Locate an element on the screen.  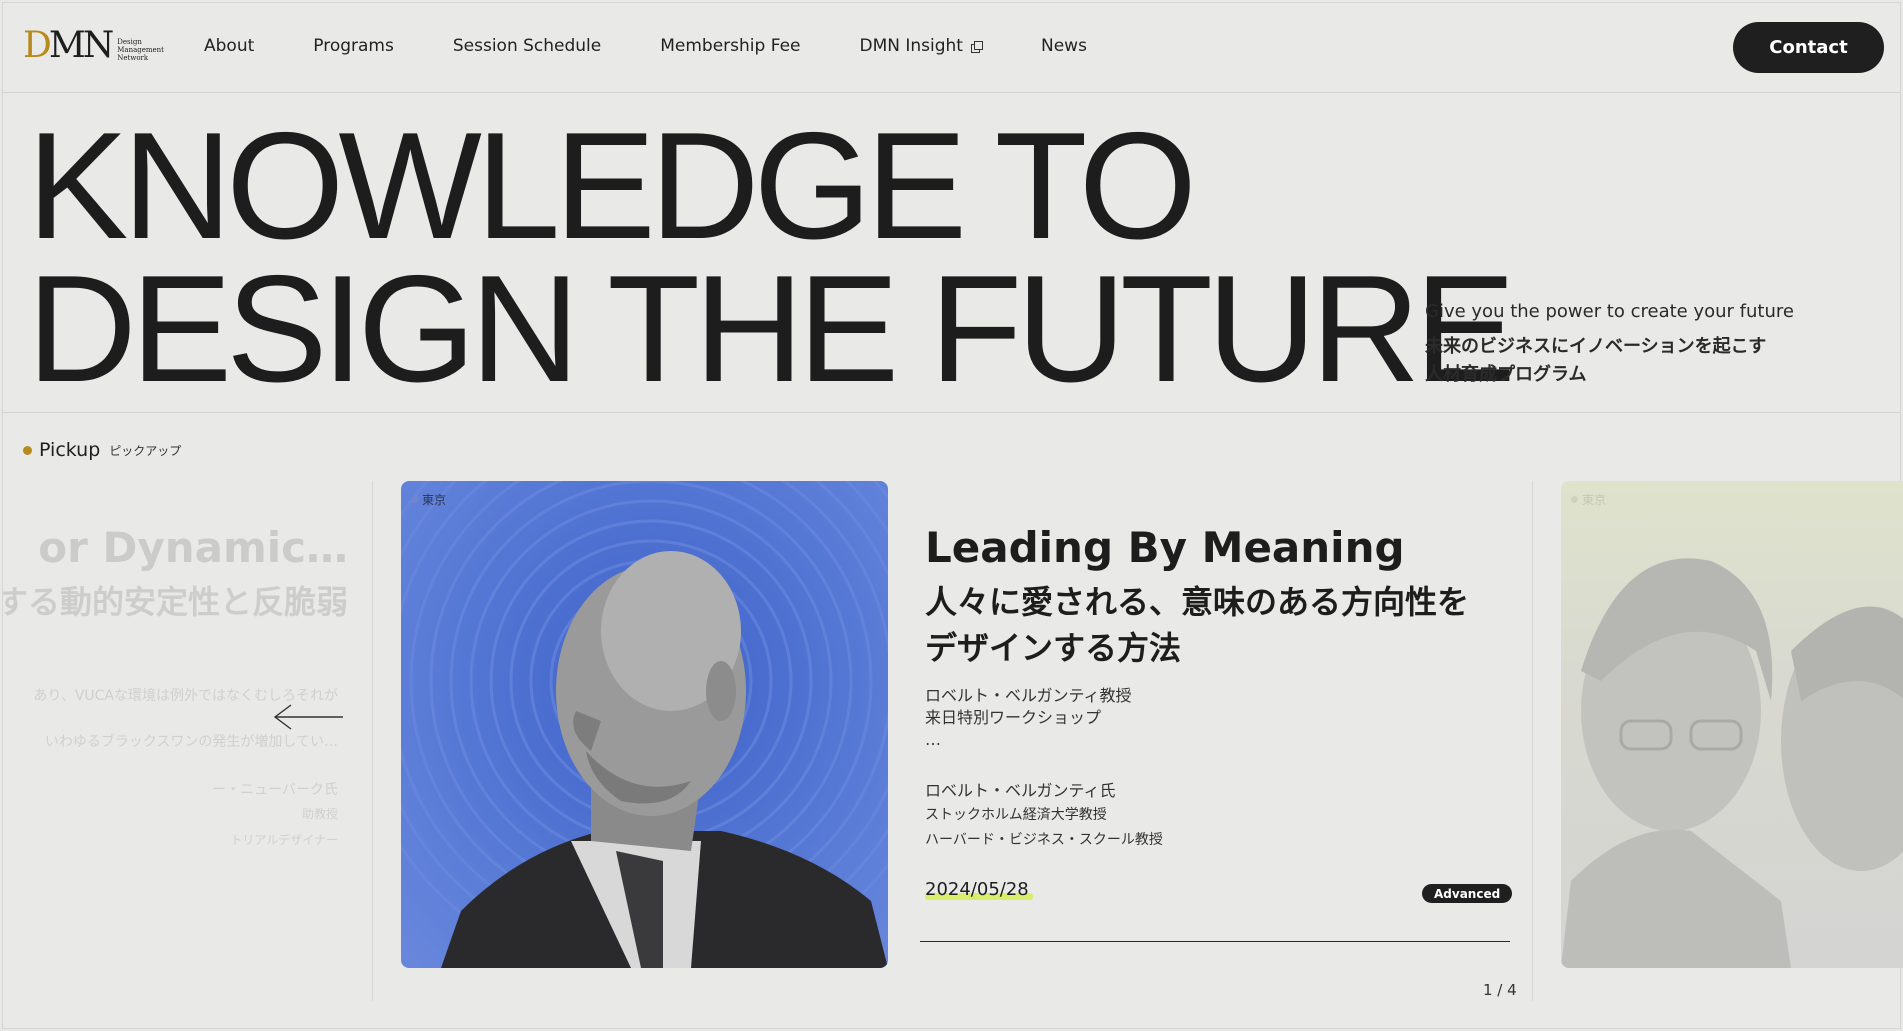
logo-mark: DMN is located at coordinates (68, 45).